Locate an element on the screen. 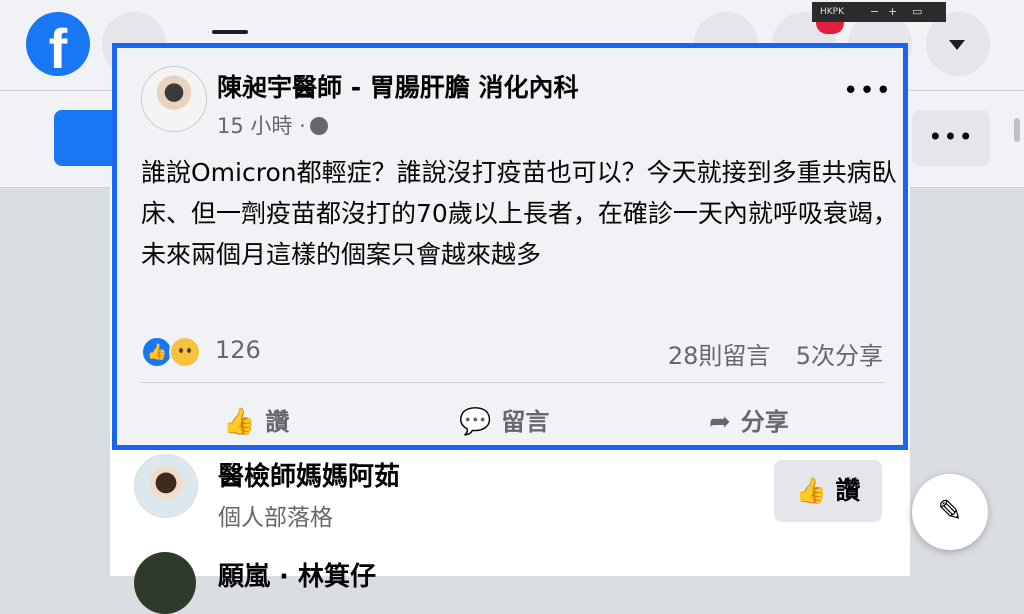 The width and height of the screenshot is (1024, 614). comment-button: 💬 留言 is located at coordinates (504, 419).